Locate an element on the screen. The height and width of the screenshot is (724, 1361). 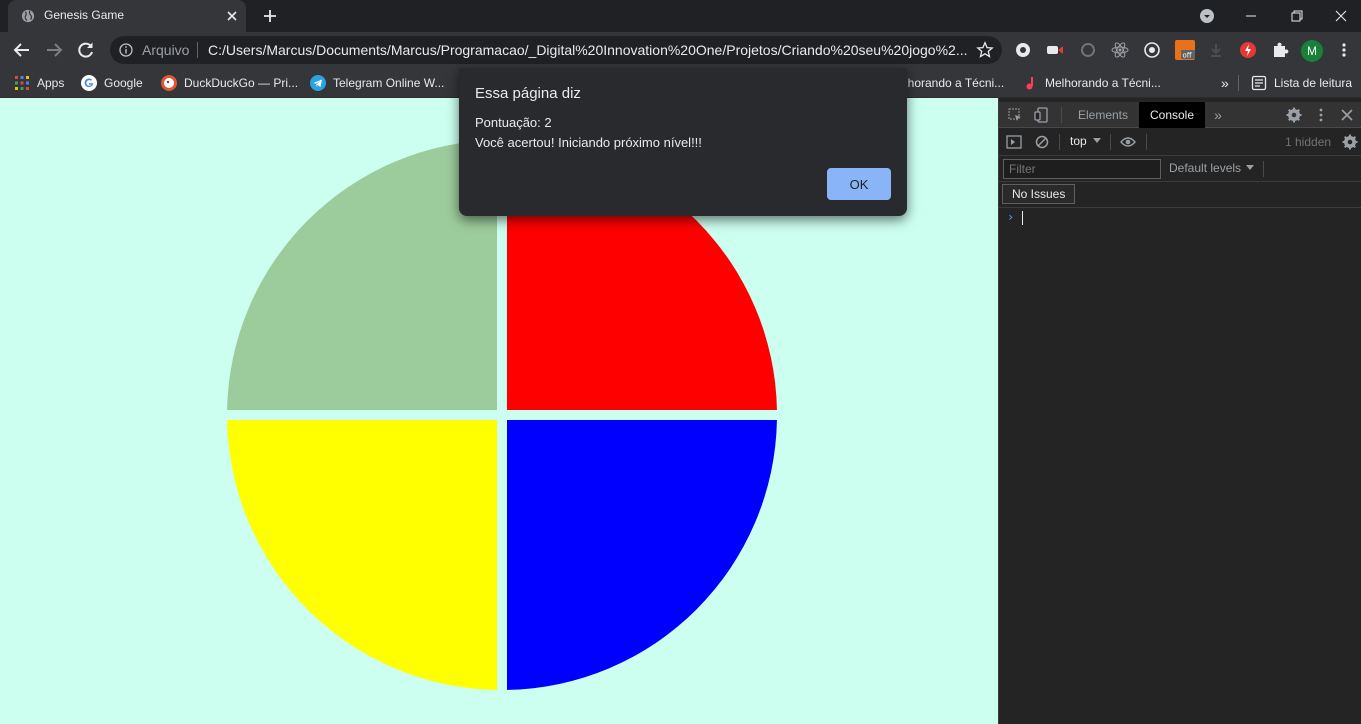
close-window-button is located at coordinates (1339, 16).